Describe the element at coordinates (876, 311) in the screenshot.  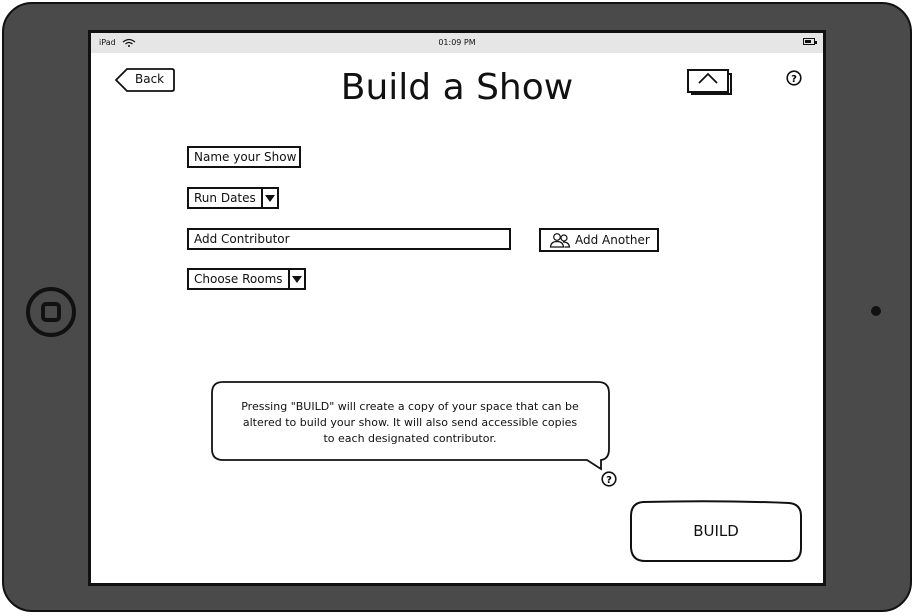
I see `device-camera` at that location.